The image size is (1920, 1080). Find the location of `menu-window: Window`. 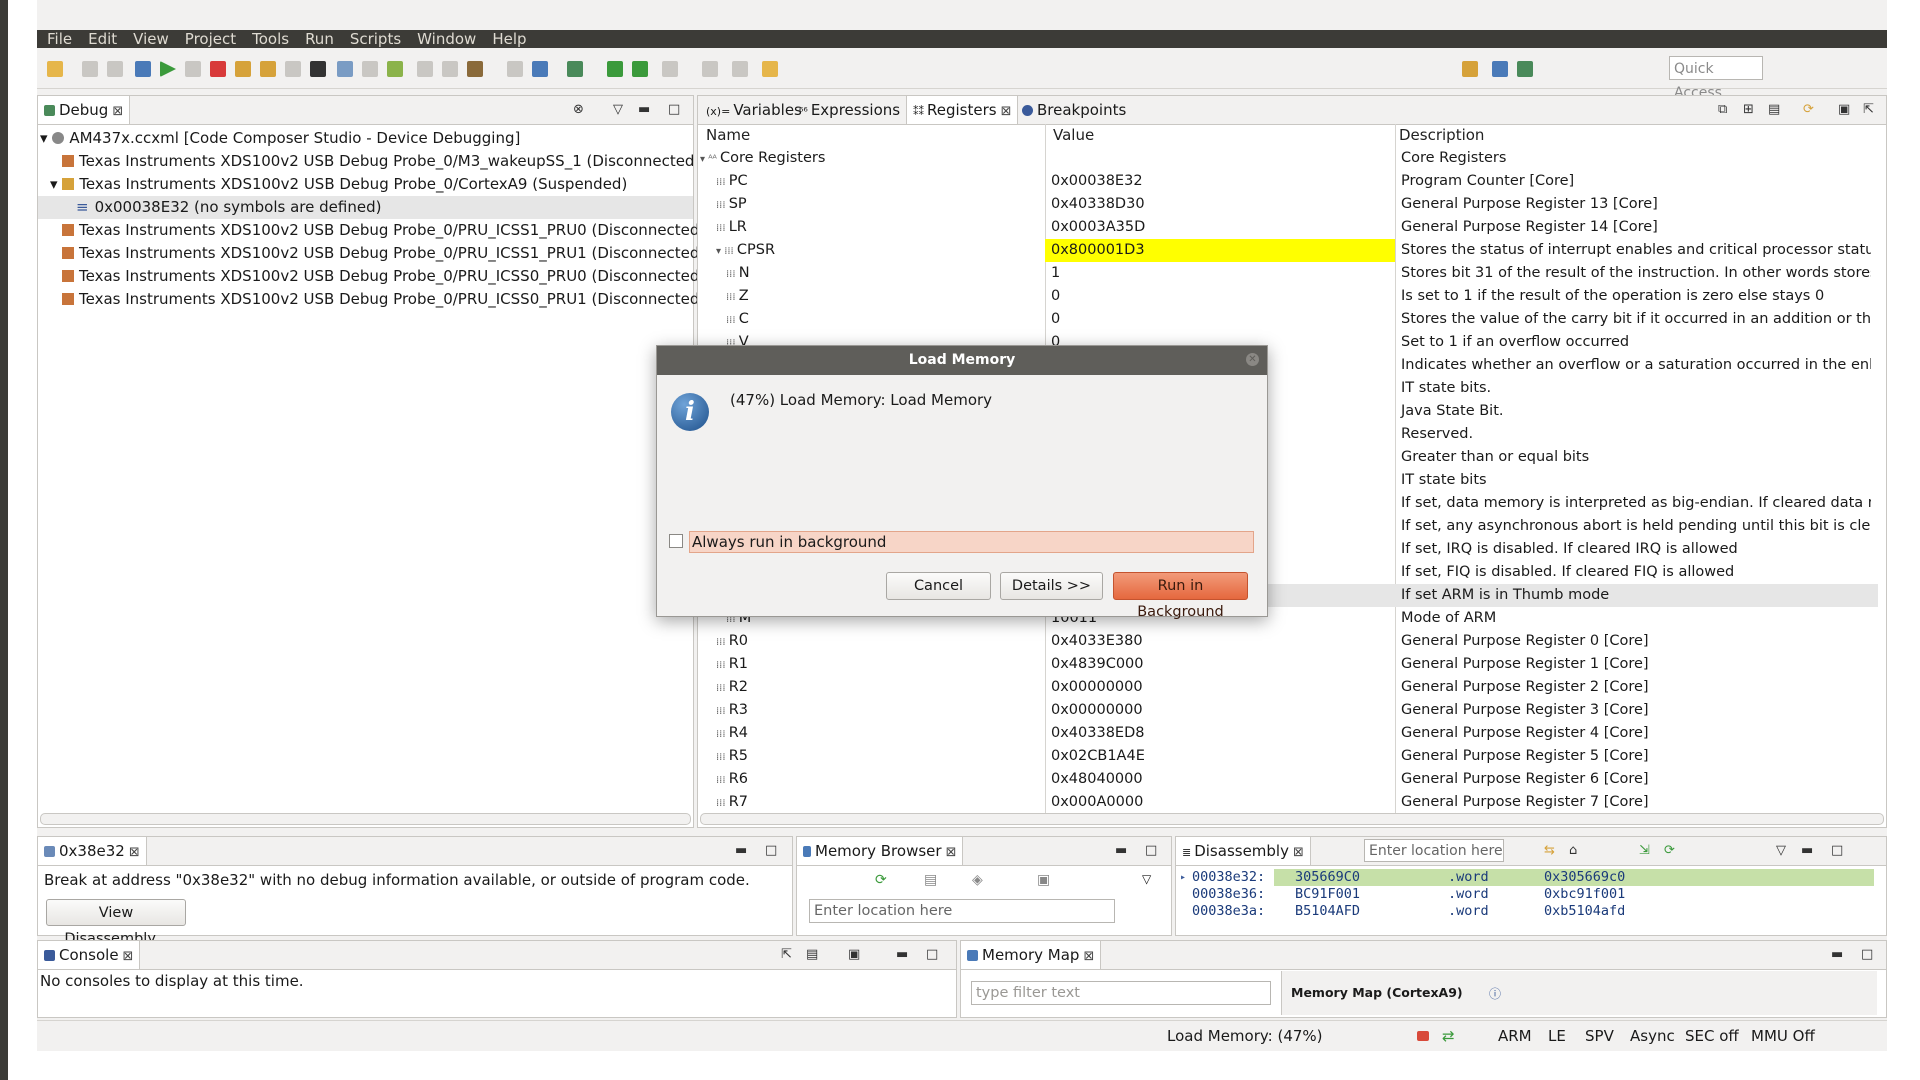

menu-window: Window is located at coordinates (446, 39).